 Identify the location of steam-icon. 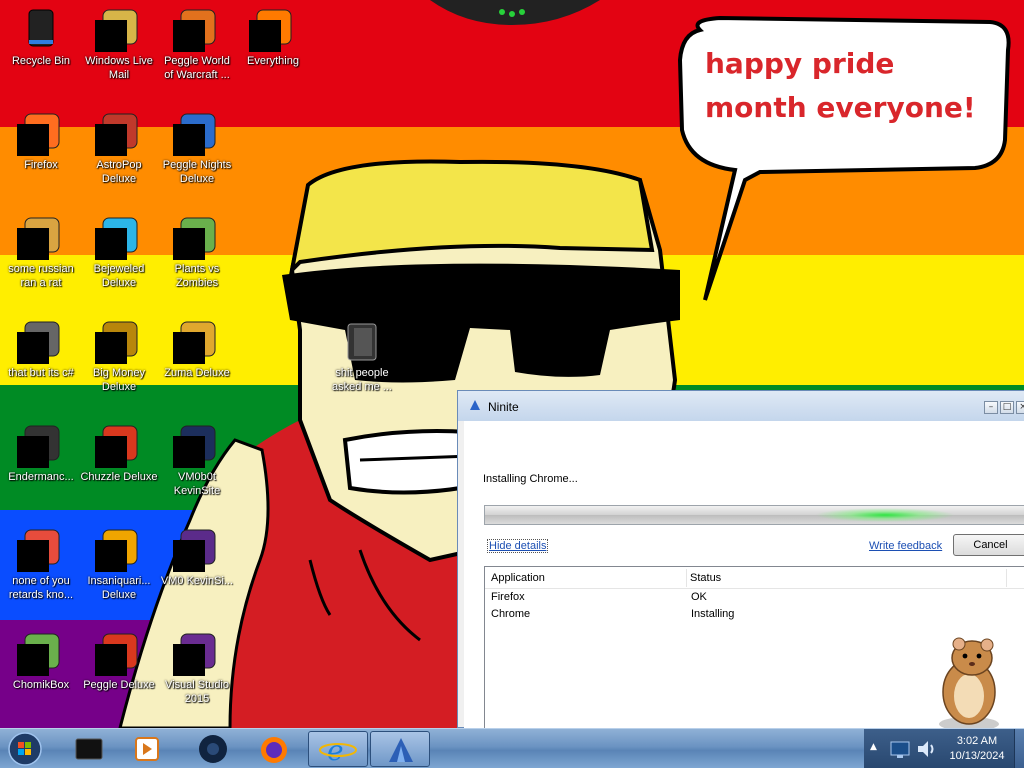
(213, 749).